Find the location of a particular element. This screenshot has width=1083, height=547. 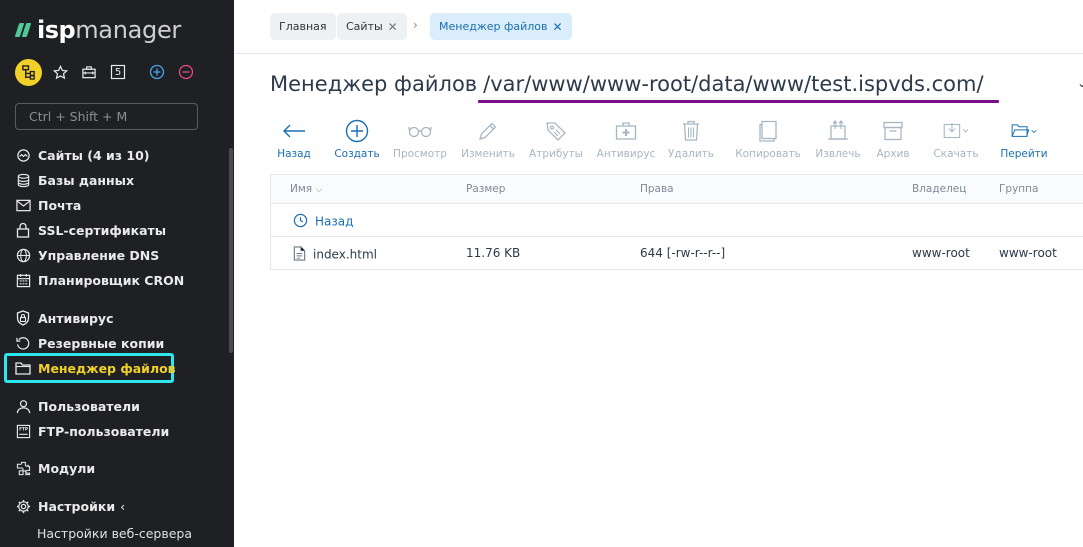

sidebar-item-settings: Настройки ‹ is located at coordinates (70, 506).